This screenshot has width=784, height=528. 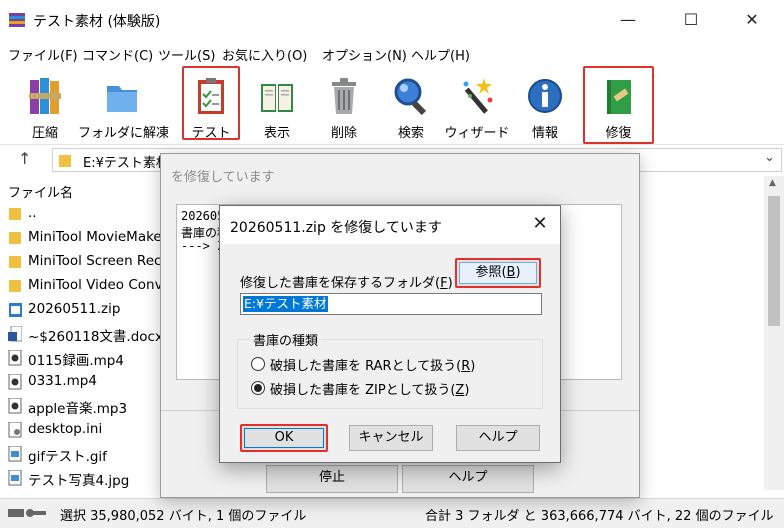 What do you see at coordinates (276, 133) in the screenshot?
I see `view-label: 表示` at bounding box center [276, 133].